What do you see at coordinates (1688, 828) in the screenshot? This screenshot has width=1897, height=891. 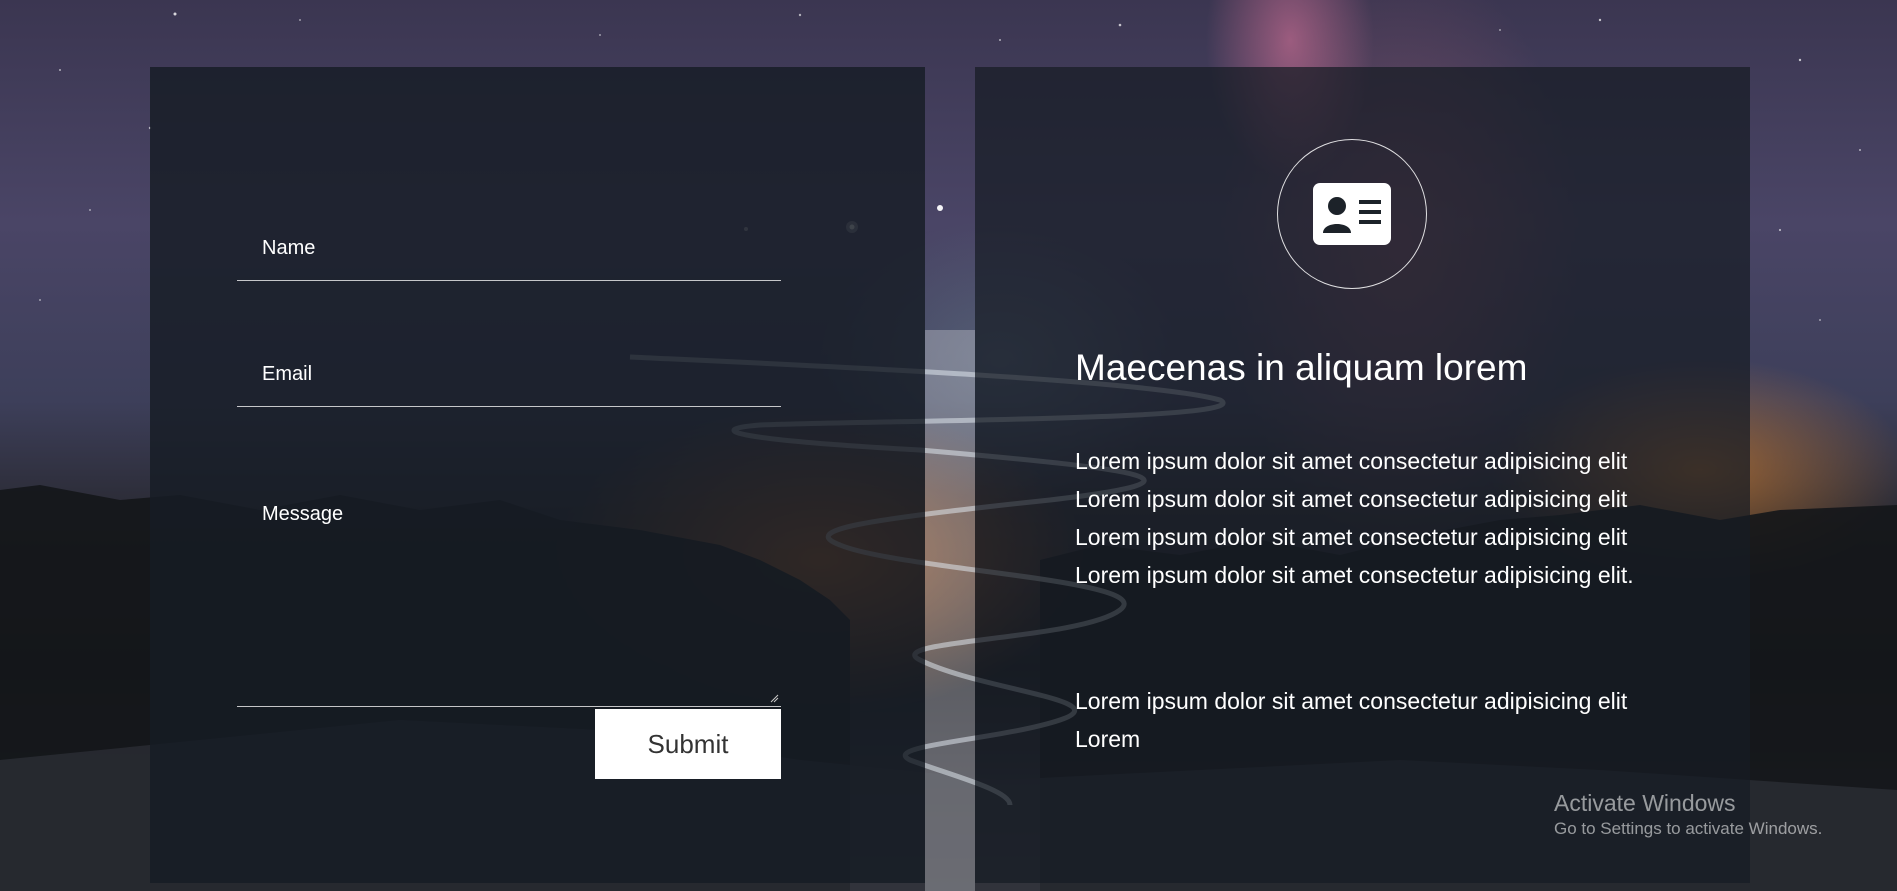 I see `watermark-subtitle: Go to Settings to activate Windows.` at bounding box center [1688, 828].